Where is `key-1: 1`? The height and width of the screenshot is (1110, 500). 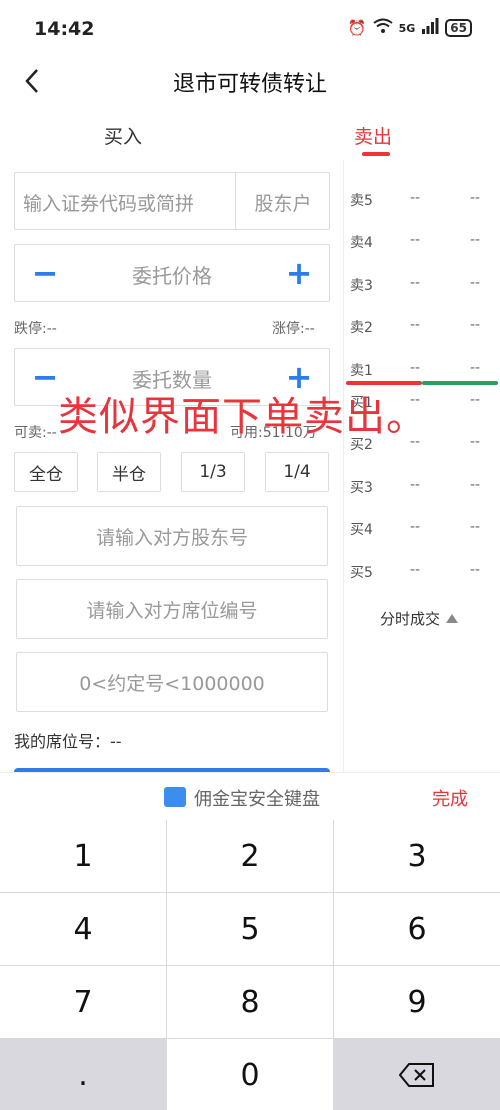
key-1: 1 is located at coordinates (83, 856).